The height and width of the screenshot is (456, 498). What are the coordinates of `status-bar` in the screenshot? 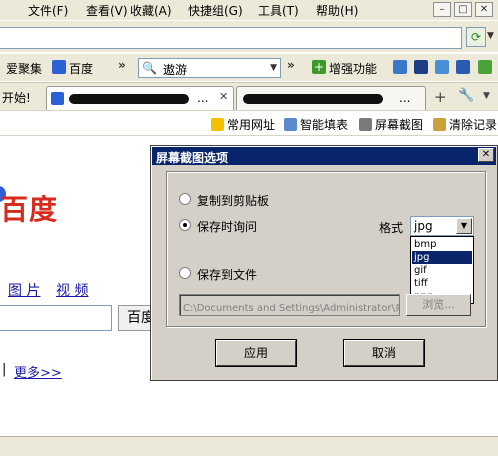 It's located at (249, 446).